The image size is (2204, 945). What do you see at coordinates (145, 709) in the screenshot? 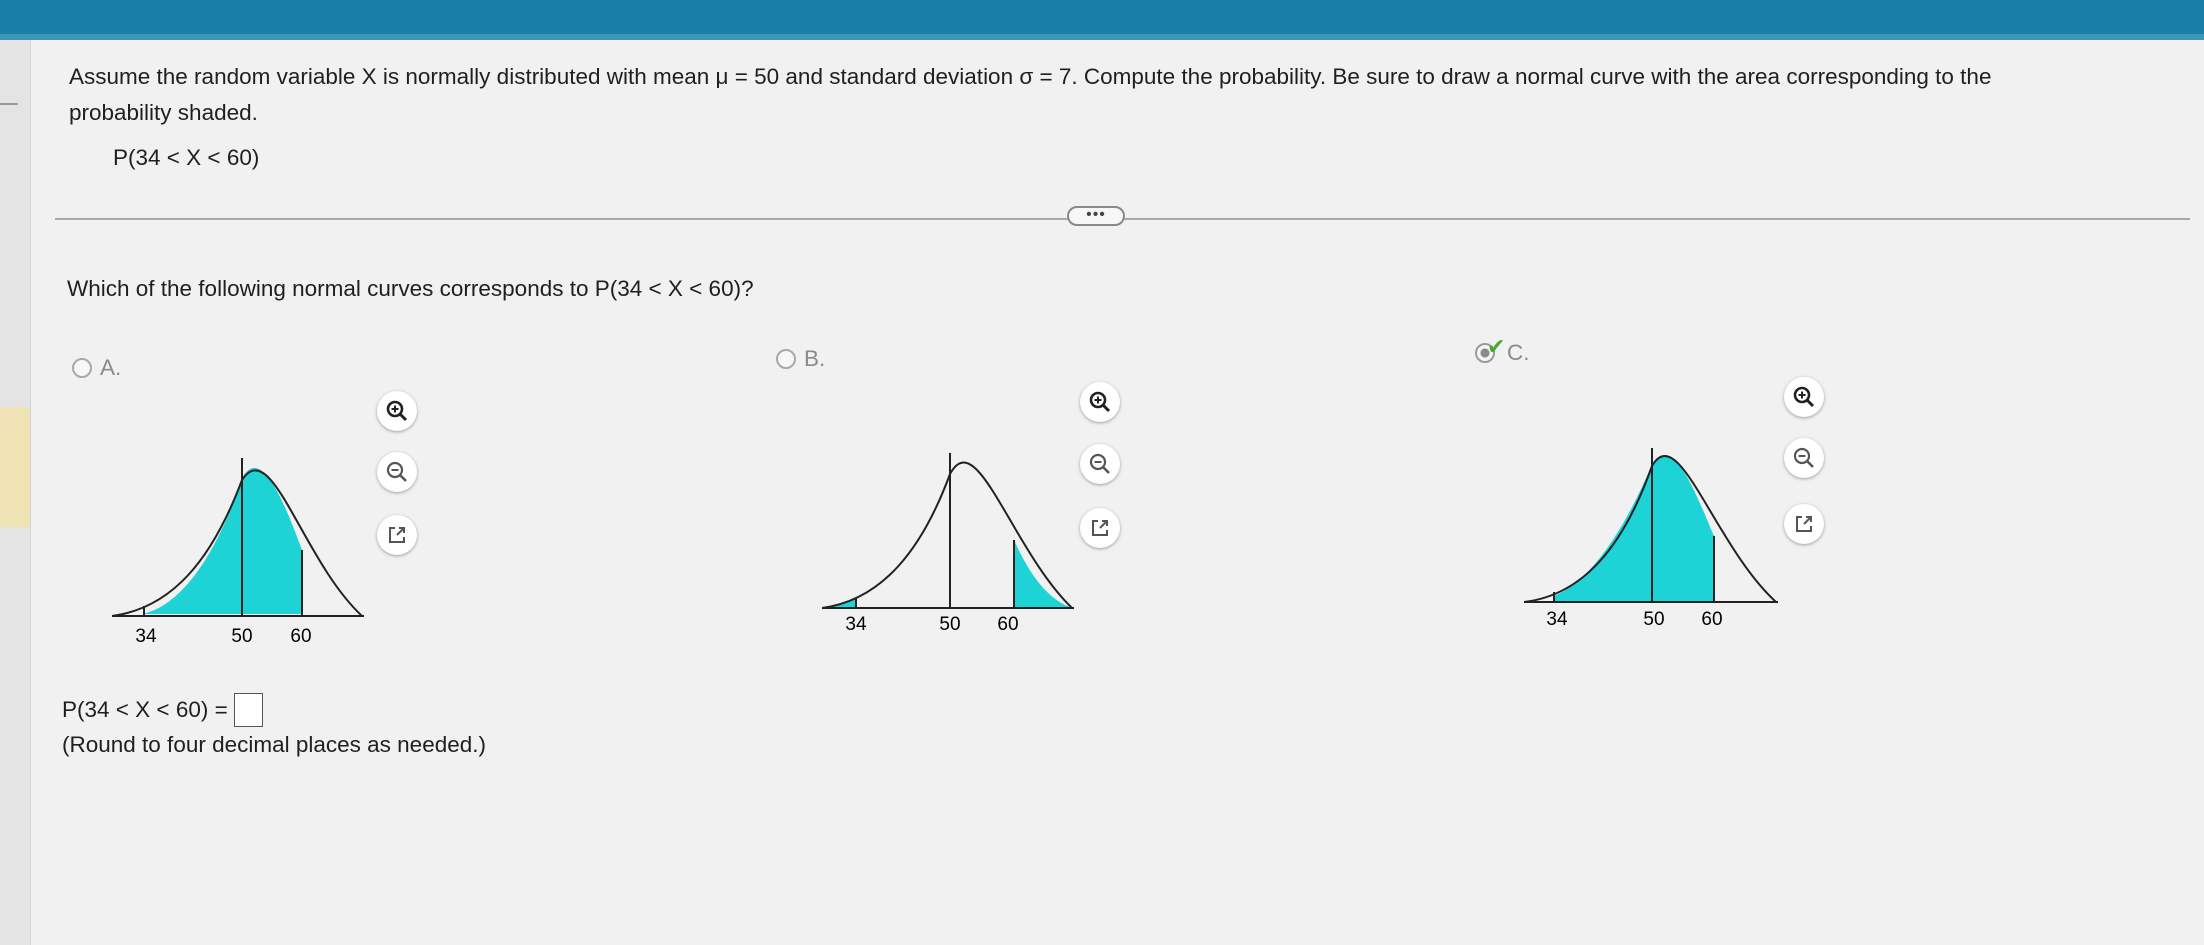
I see `answer-label: P(34 < X < 60) =` at bounding box center [145, 709].